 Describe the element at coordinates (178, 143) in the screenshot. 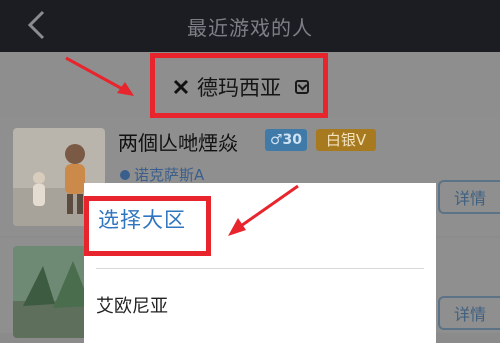

I see `player-name: 两個亾哋煙焱` at that location.